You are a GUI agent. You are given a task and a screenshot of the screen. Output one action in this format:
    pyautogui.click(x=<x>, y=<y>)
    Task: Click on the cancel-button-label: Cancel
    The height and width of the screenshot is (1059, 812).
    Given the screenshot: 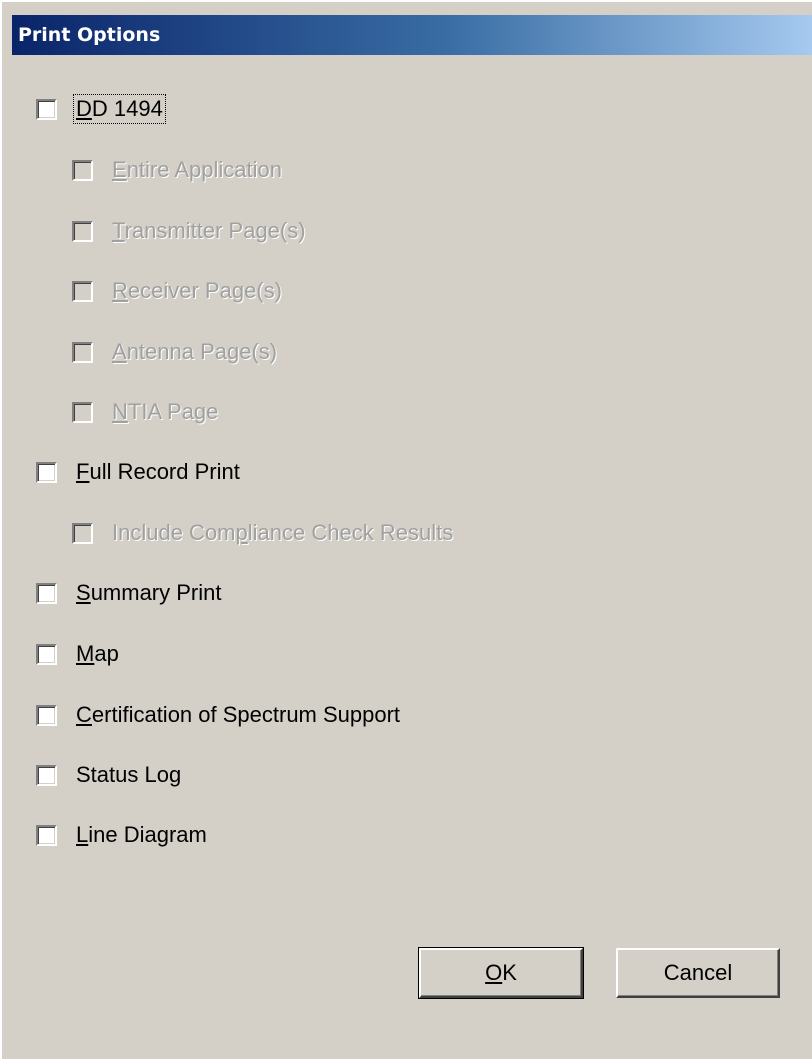 What is the action you would take?
    pyautogui.click(x=698, y=972)
    